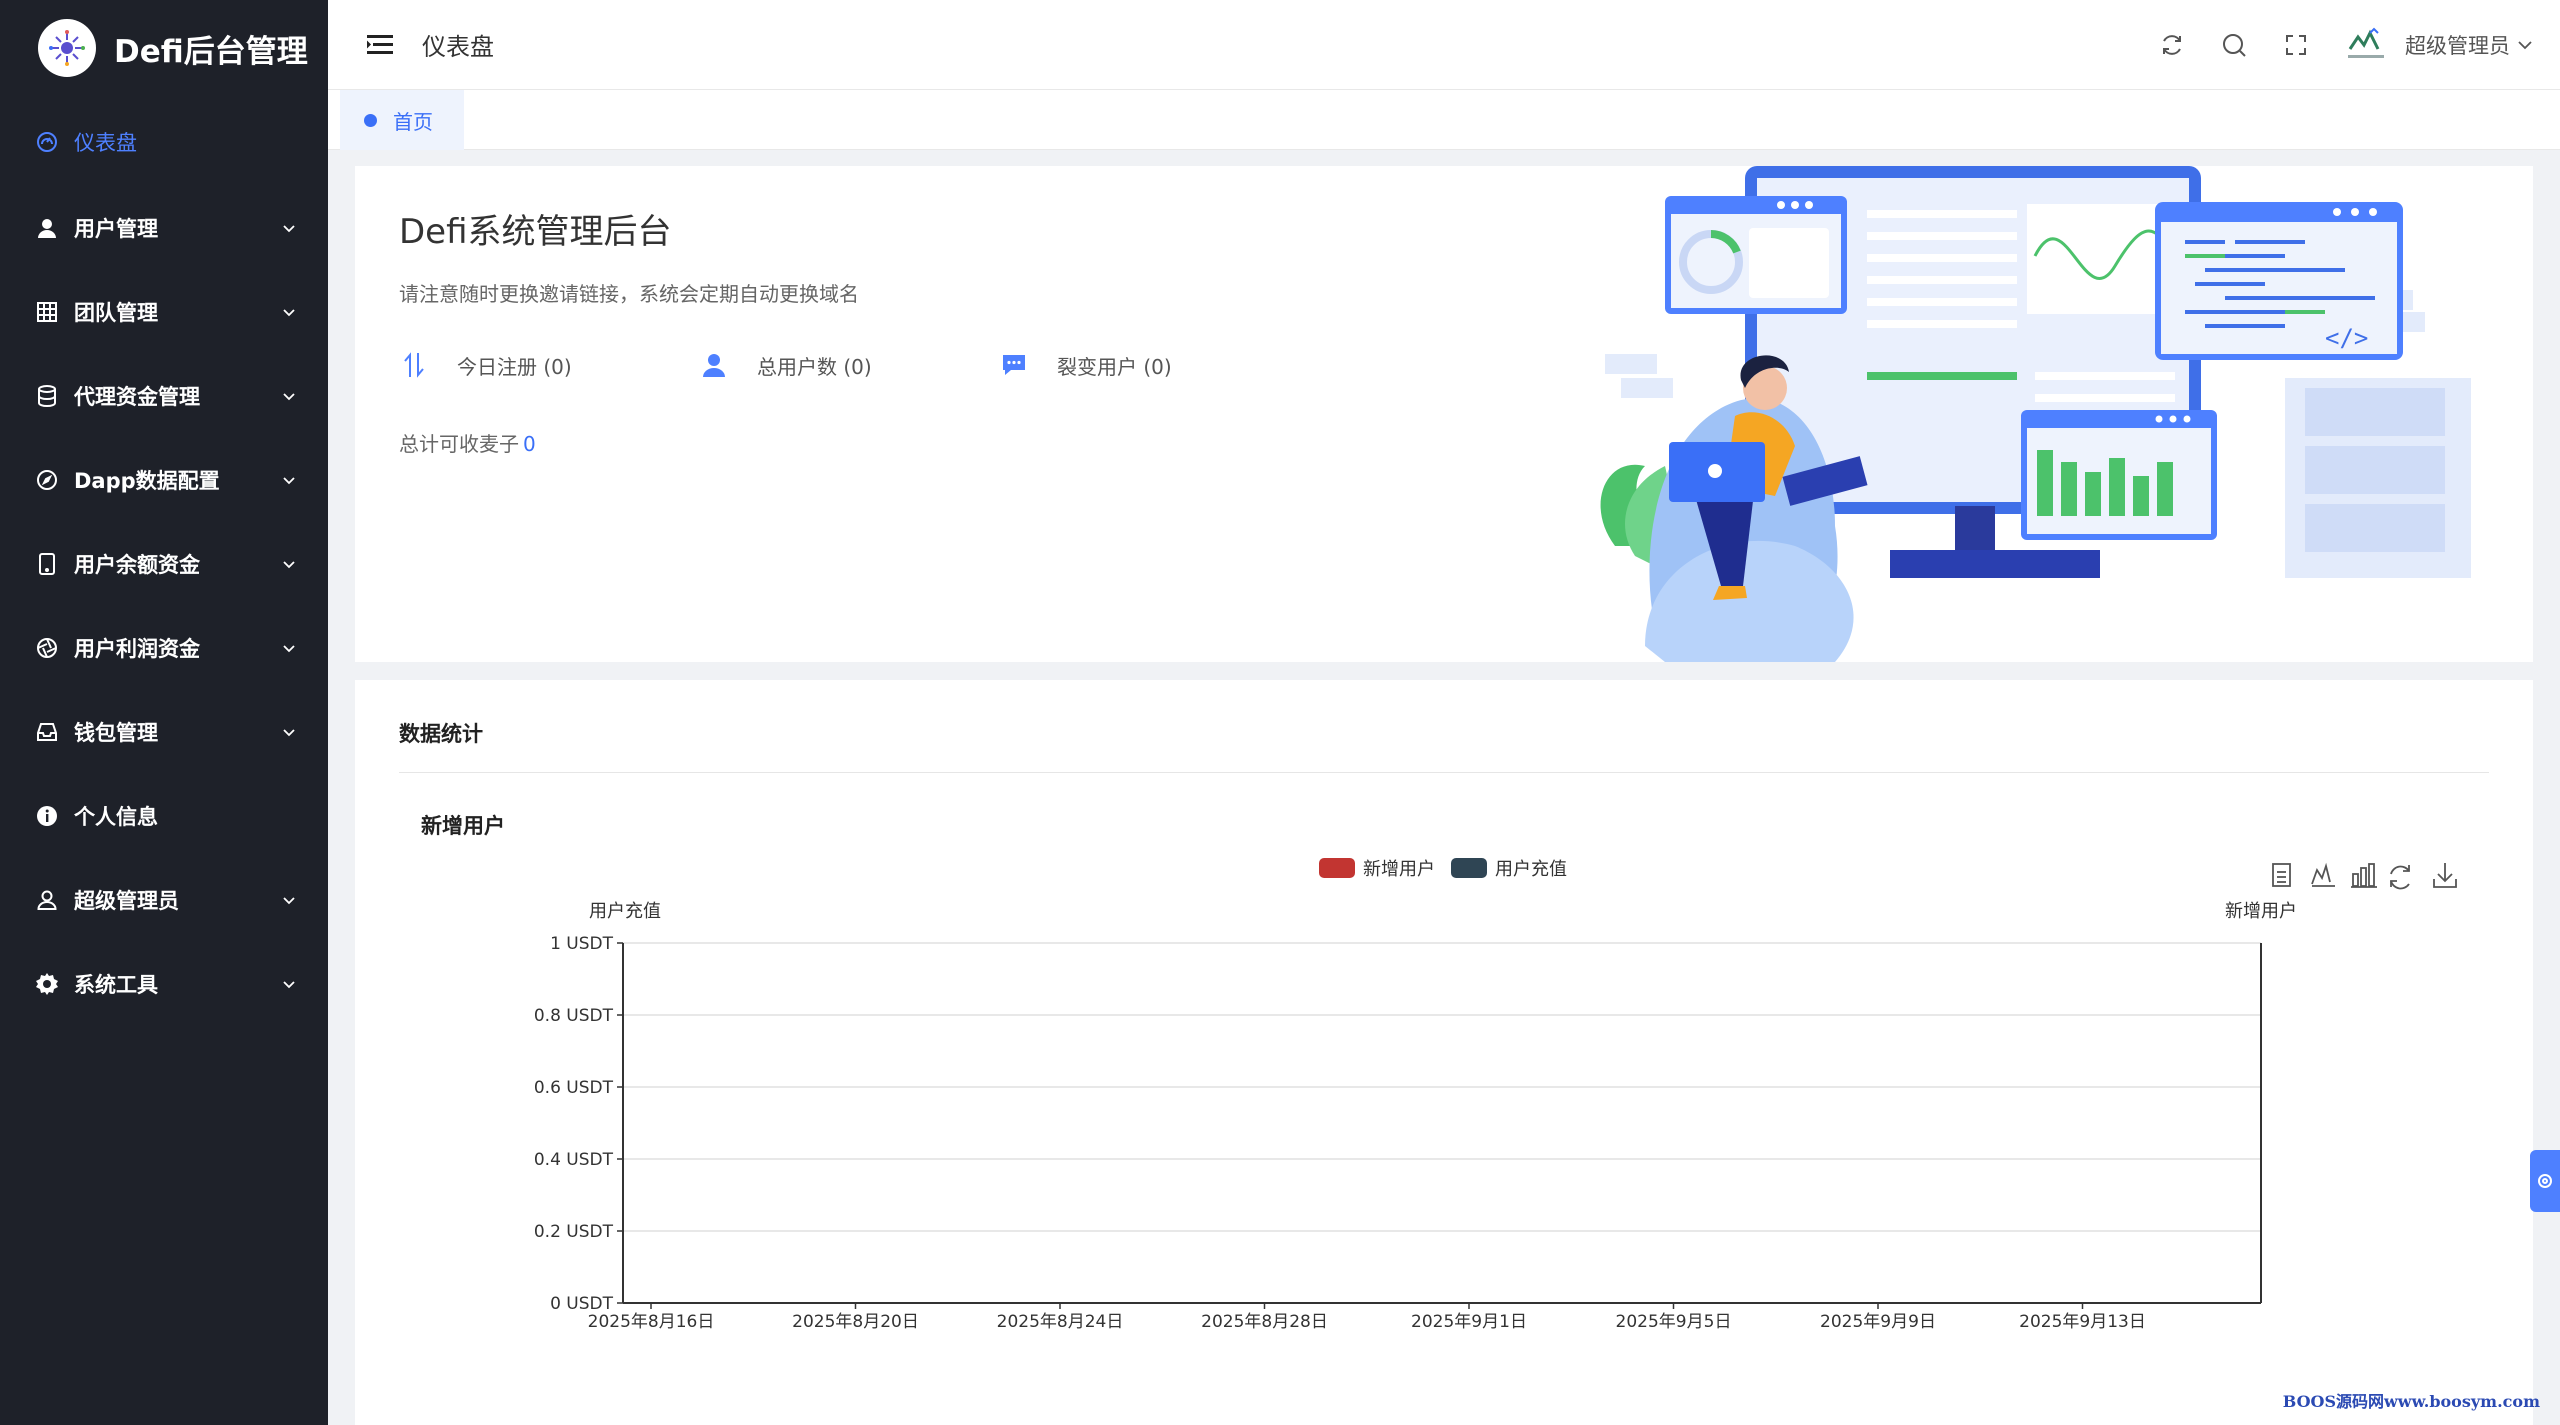 The width and height of the screenshot is (2560, 1425). What do you see at coordinates (211, 51) in the screenshot?
I see `brand-title: Defi后台管理` at bounding box center [211, 51].